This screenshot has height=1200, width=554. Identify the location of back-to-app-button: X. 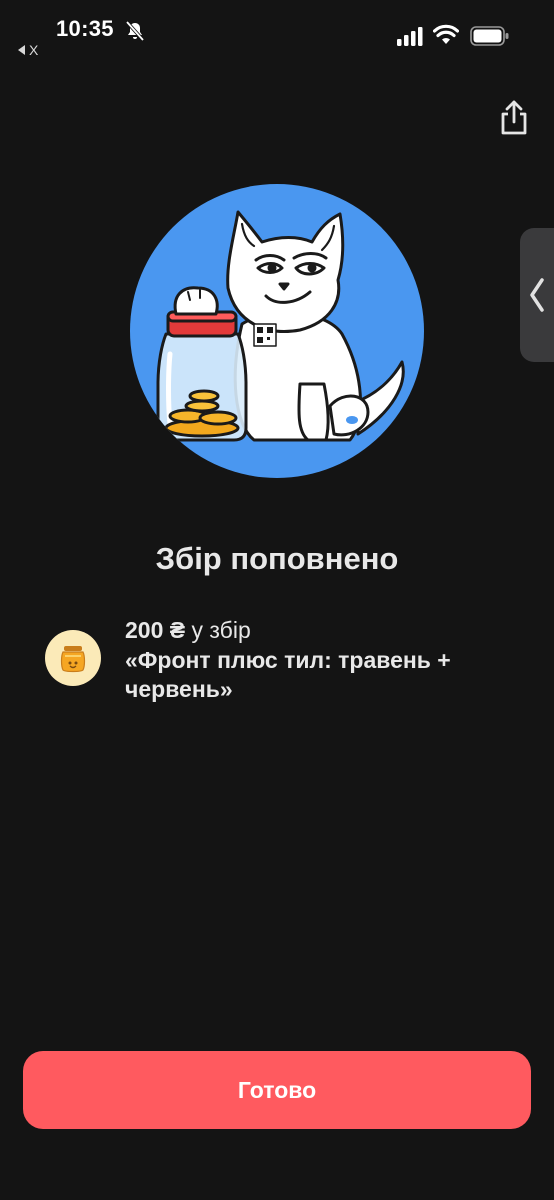
(28, 50).